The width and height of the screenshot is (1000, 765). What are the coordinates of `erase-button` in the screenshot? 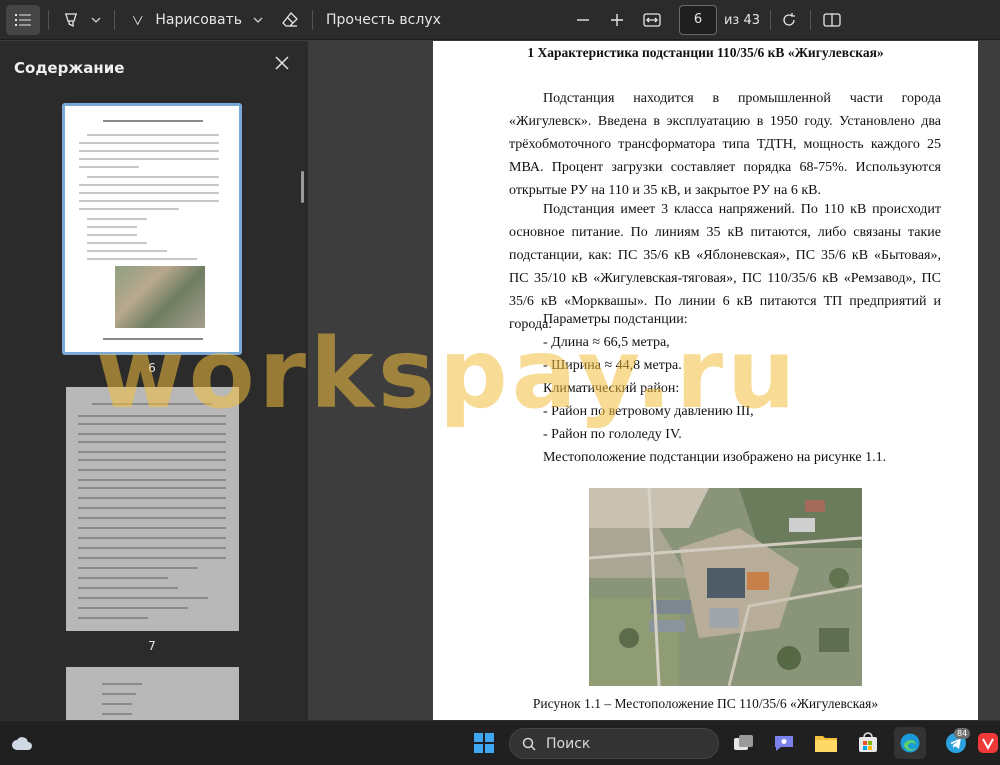 It's located at (290, 20).